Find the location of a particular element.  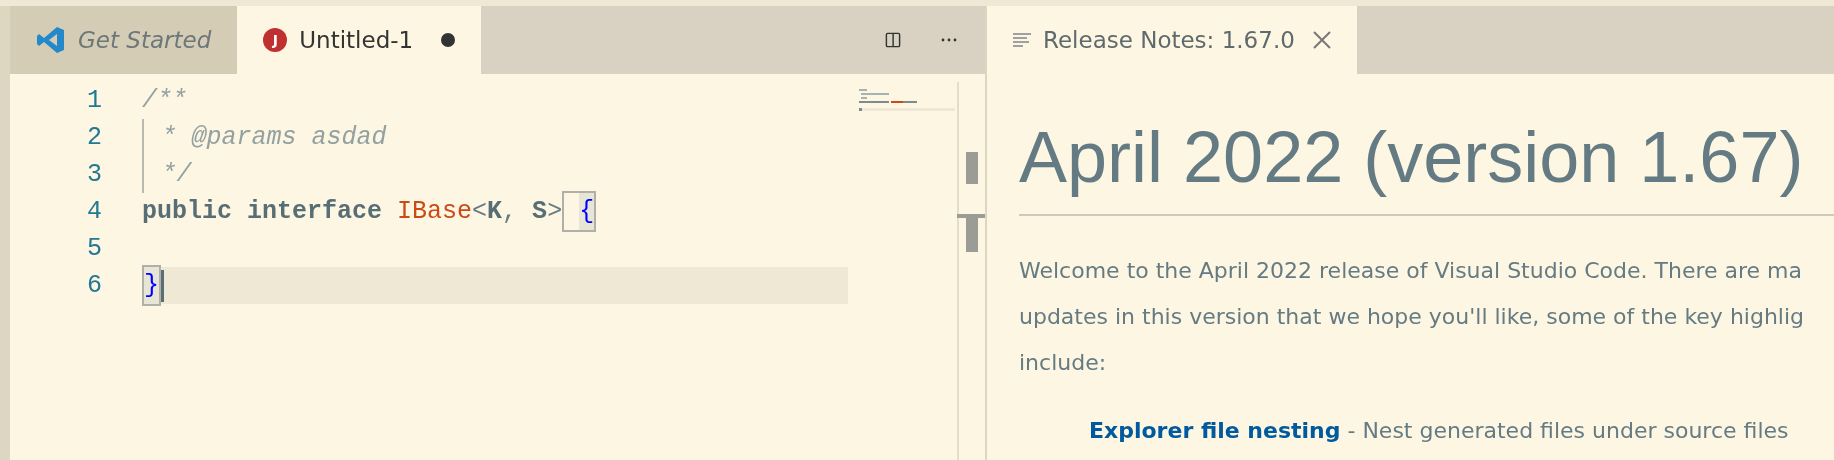

document-icon is located at coordinates (1022, 40).